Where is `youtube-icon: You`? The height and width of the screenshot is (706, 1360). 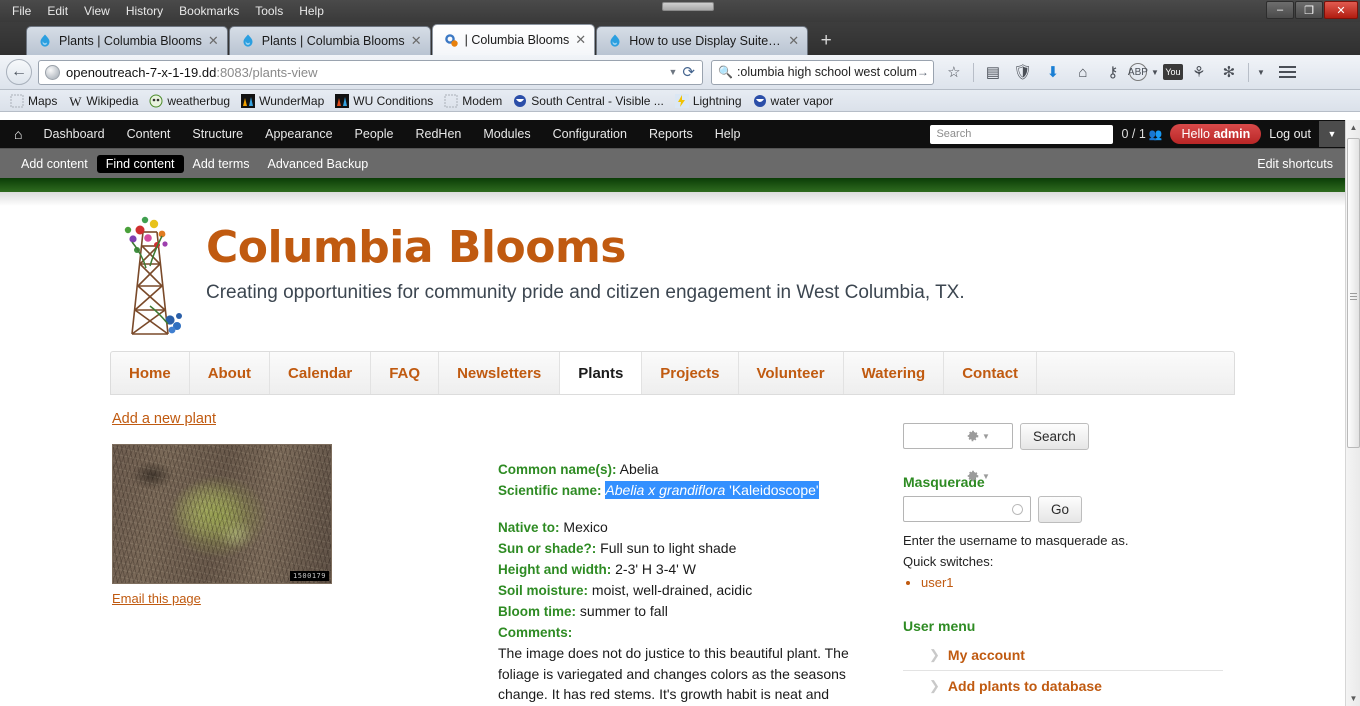 youtube-icon: You is located at coordinates (1172, 72).